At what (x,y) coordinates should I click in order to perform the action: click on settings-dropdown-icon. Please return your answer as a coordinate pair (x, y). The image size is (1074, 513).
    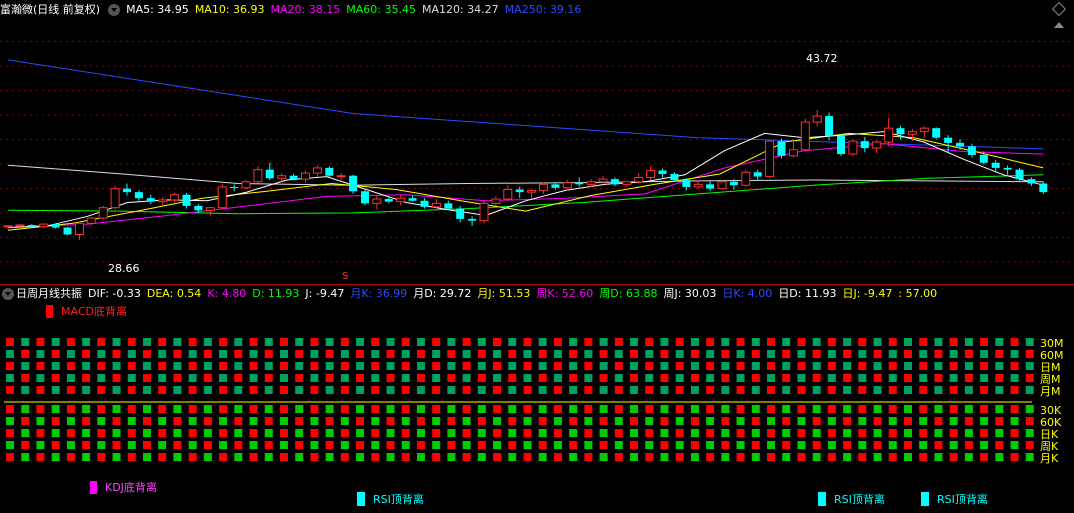
    Looking at the image, I should click on (114, 10).